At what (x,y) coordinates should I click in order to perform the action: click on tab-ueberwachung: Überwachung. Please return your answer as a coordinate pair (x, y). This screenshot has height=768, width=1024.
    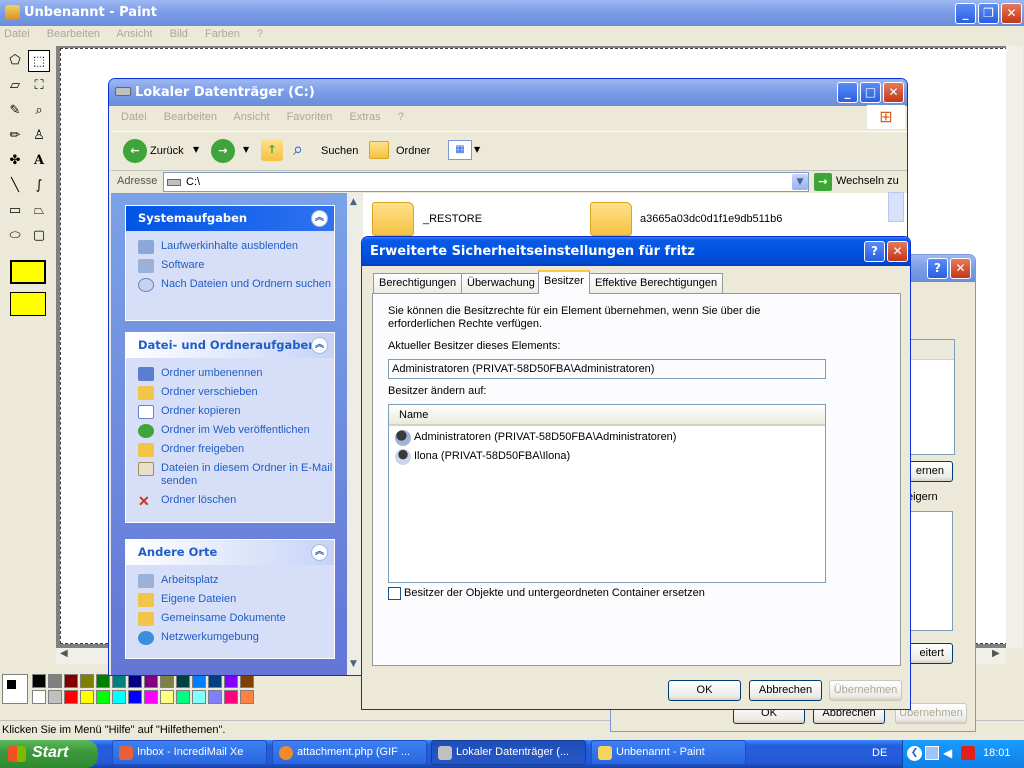
    Looking at the image, I should click on (501, 283).